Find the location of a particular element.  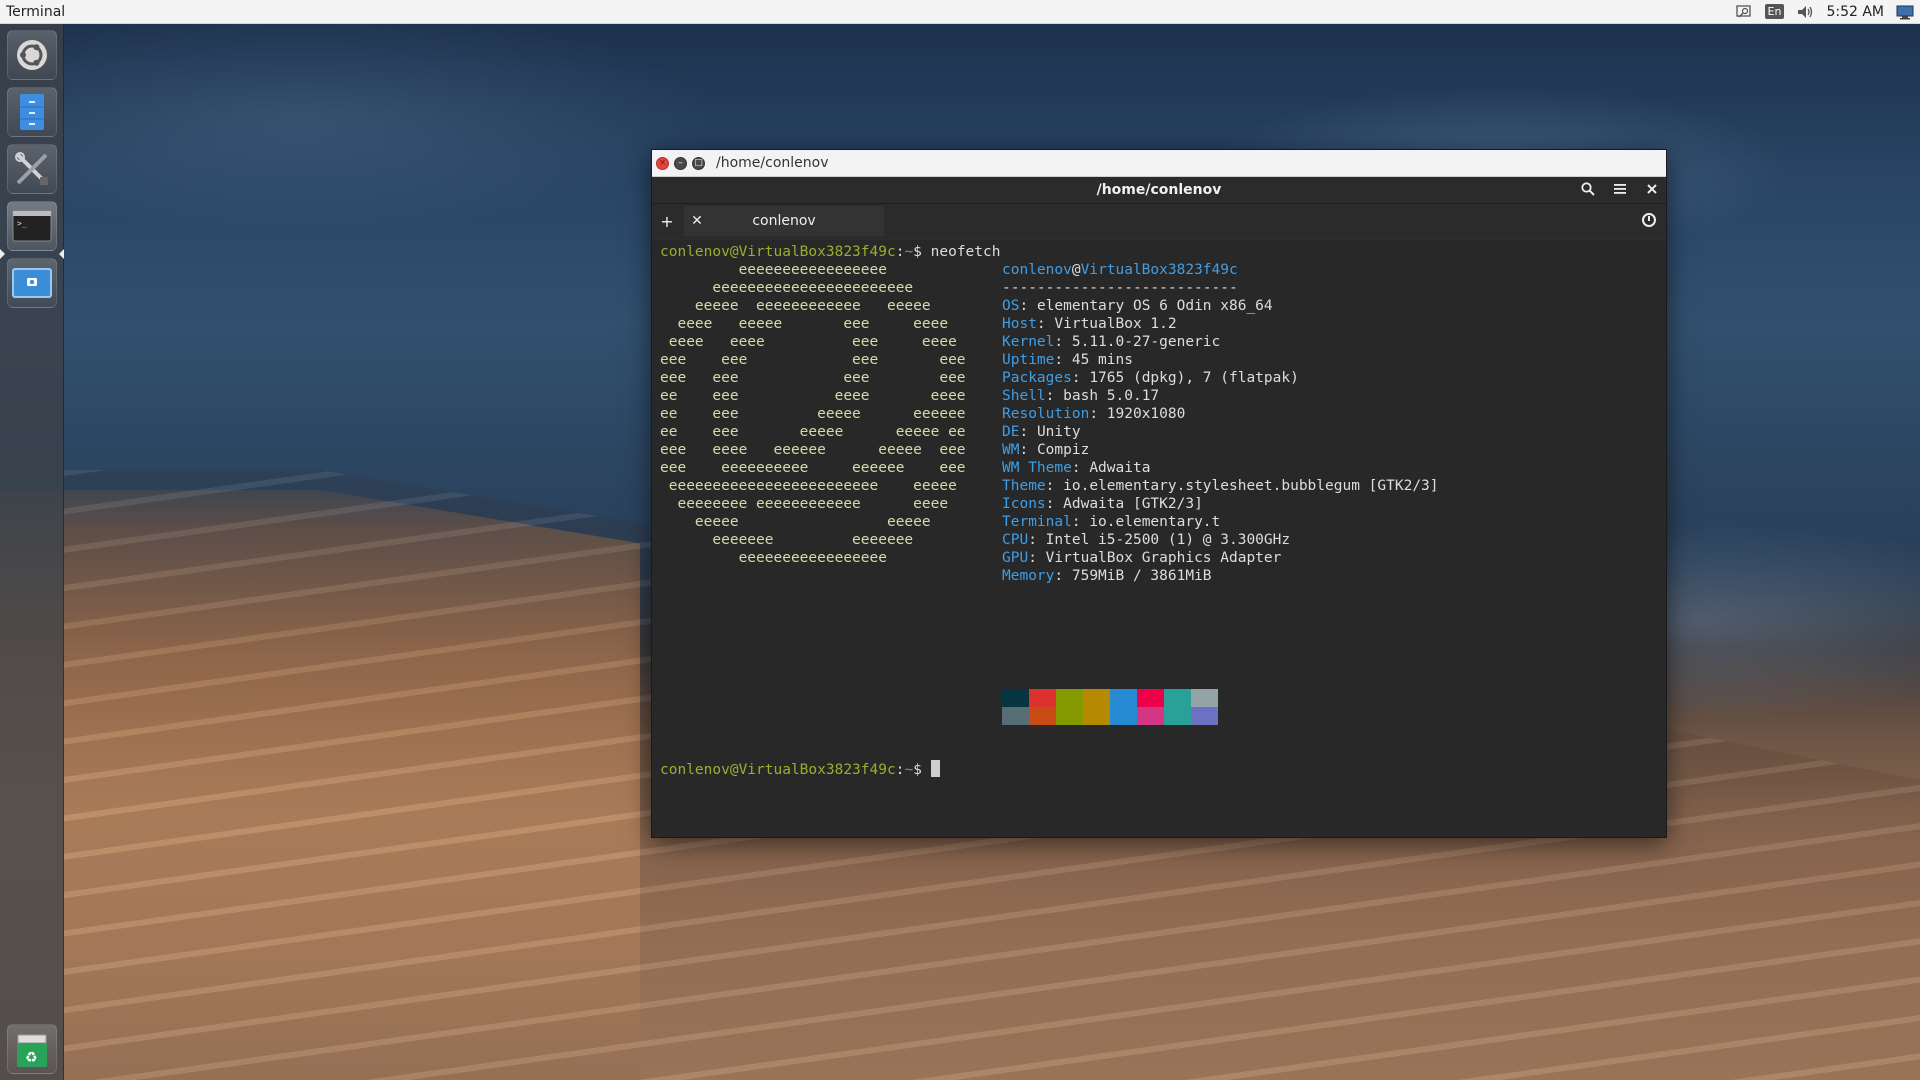

focus-indicator is located at coordinates (61, 254).